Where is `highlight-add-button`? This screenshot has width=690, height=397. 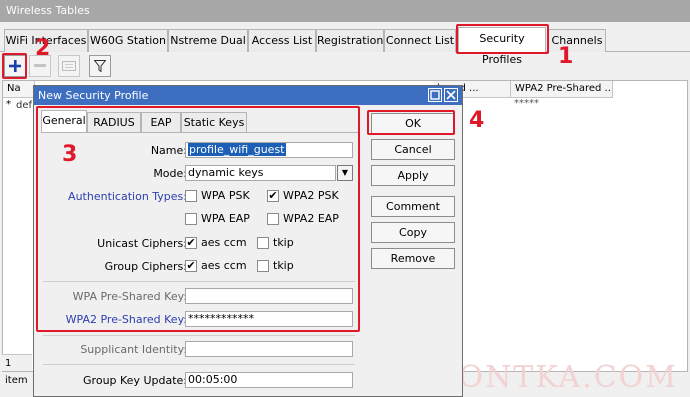
highlight-add-button is located at coordinates (14, 66).